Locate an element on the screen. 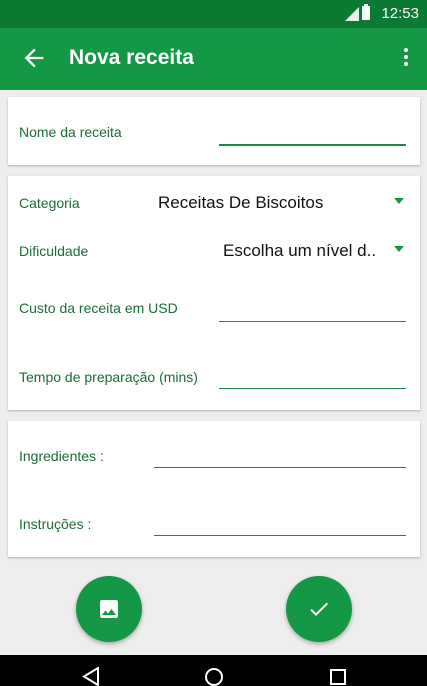  prep-time-input is located at coordinates (312, 388).